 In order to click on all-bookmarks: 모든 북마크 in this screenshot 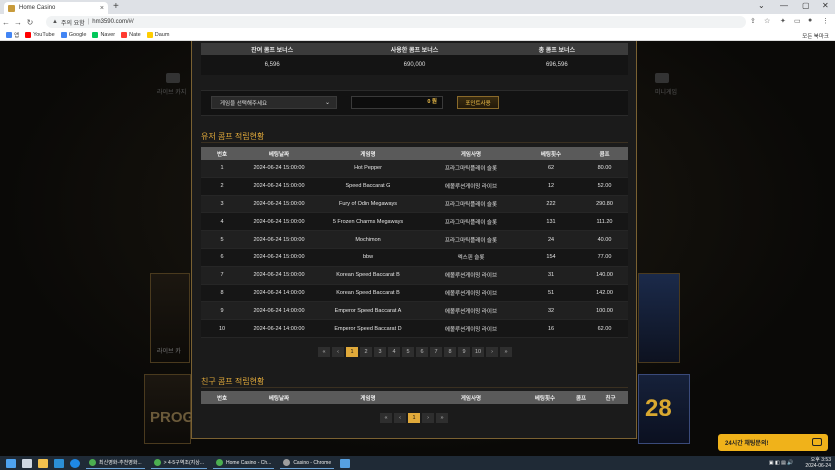, I will do `click(815, 36)`.